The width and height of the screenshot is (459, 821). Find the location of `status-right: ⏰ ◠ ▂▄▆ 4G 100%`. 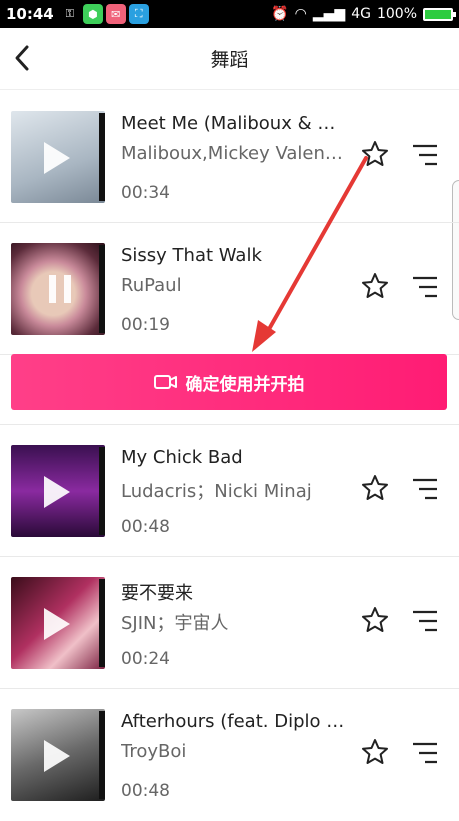

status-right: ⏰ ◠ ▂▄▆ 4G 100% is located at coordinates (363, 14).